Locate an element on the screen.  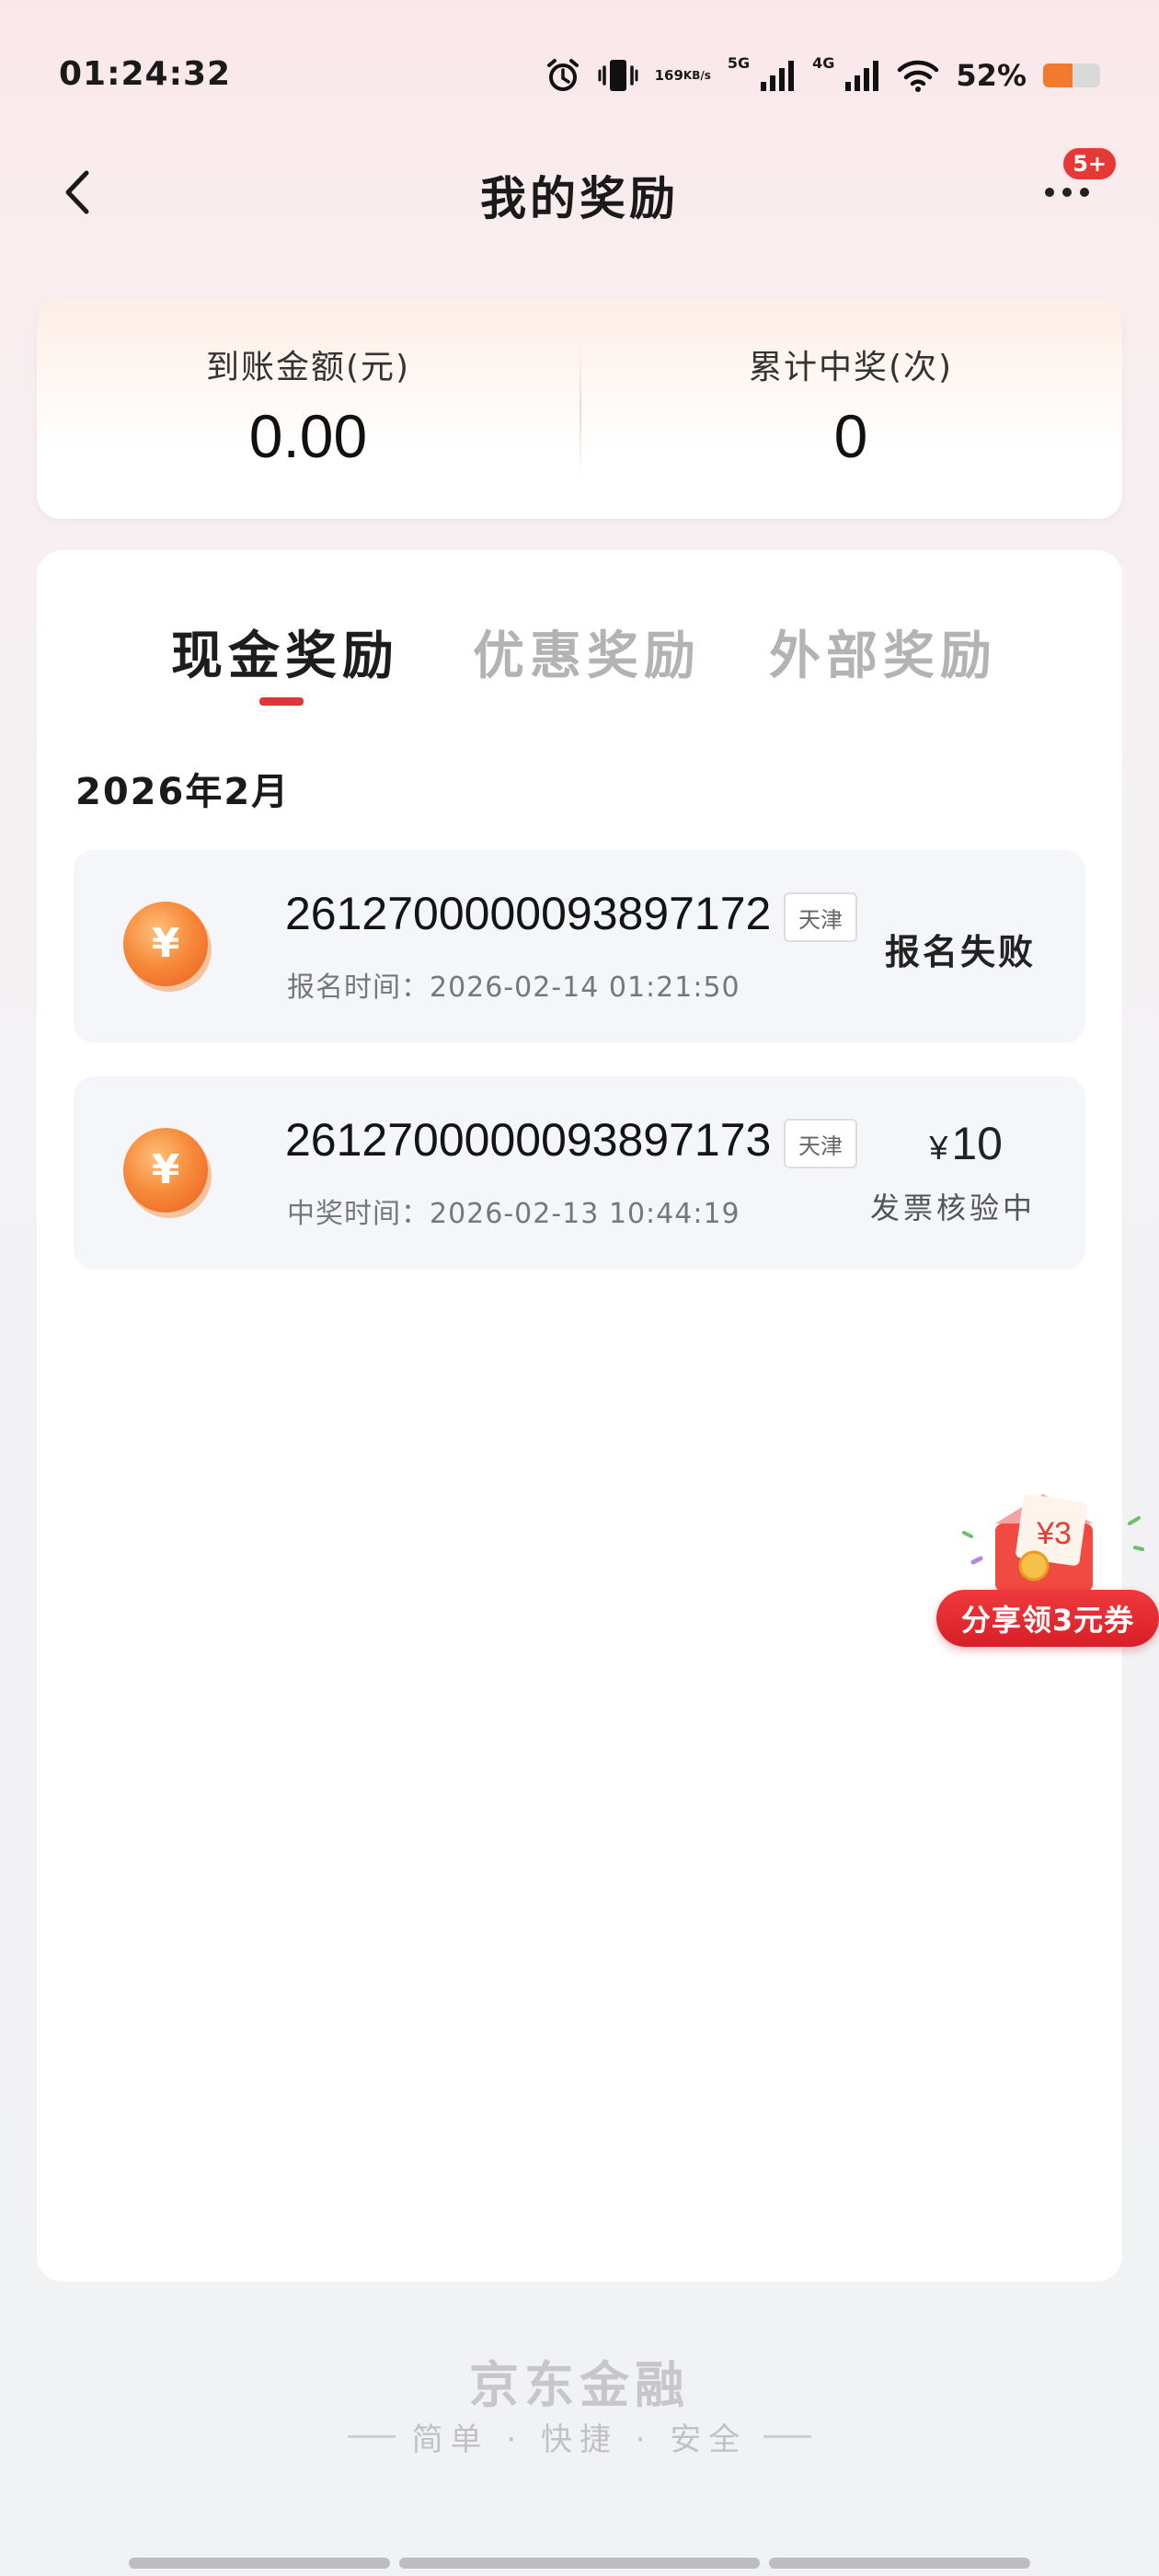
record-status: 报名失败 is located at coordinates (960, 952).